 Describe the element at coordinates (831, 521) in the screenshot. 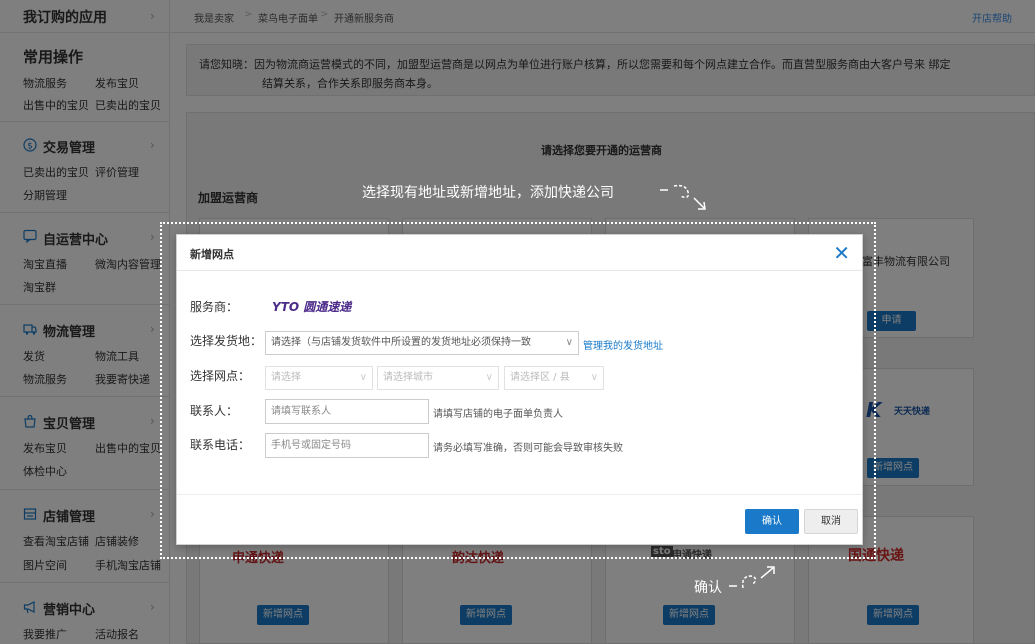

I see `cancel-button: 取消` at that location.